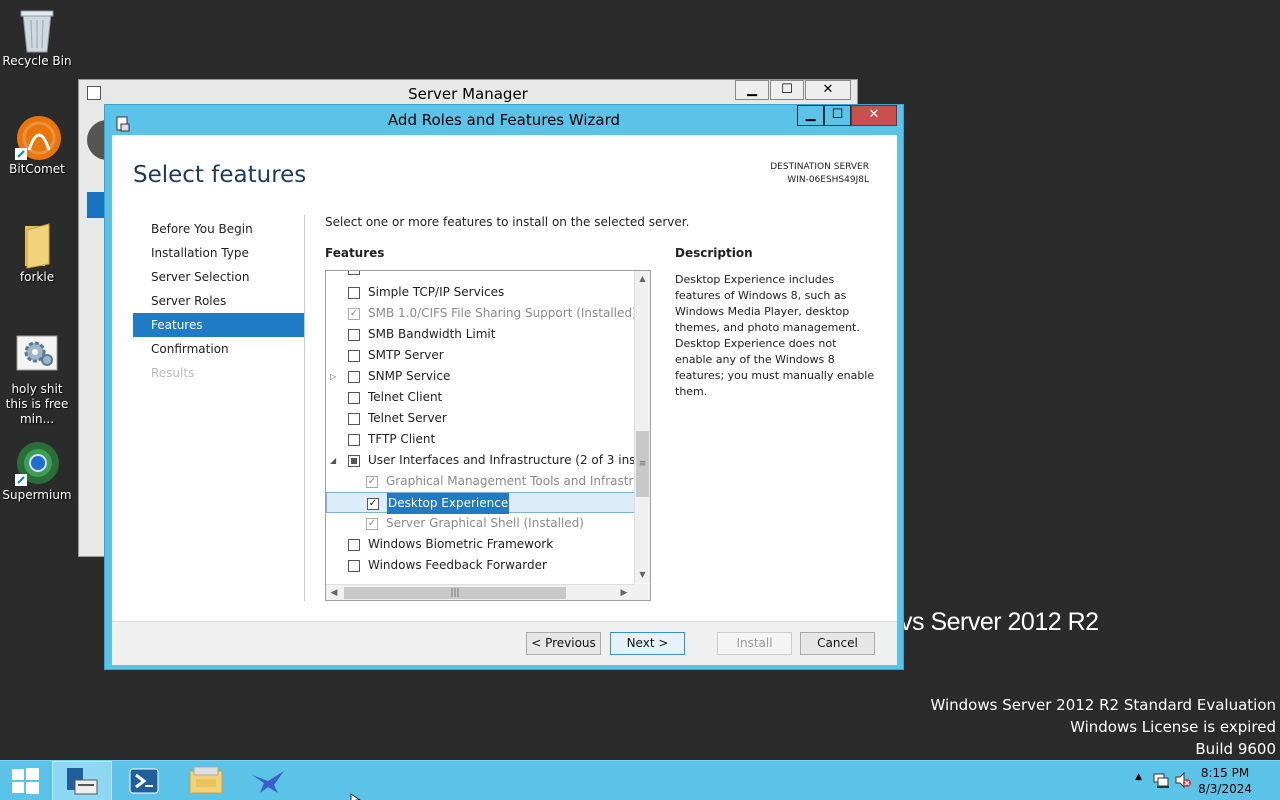 Image resolution: width=1280 pixels, height=800 pixels. What do you see at coordinates (37, 253) in the screenshot?
I see `desktop-icon-forkle: forkle` at bounding box center [37, 253].